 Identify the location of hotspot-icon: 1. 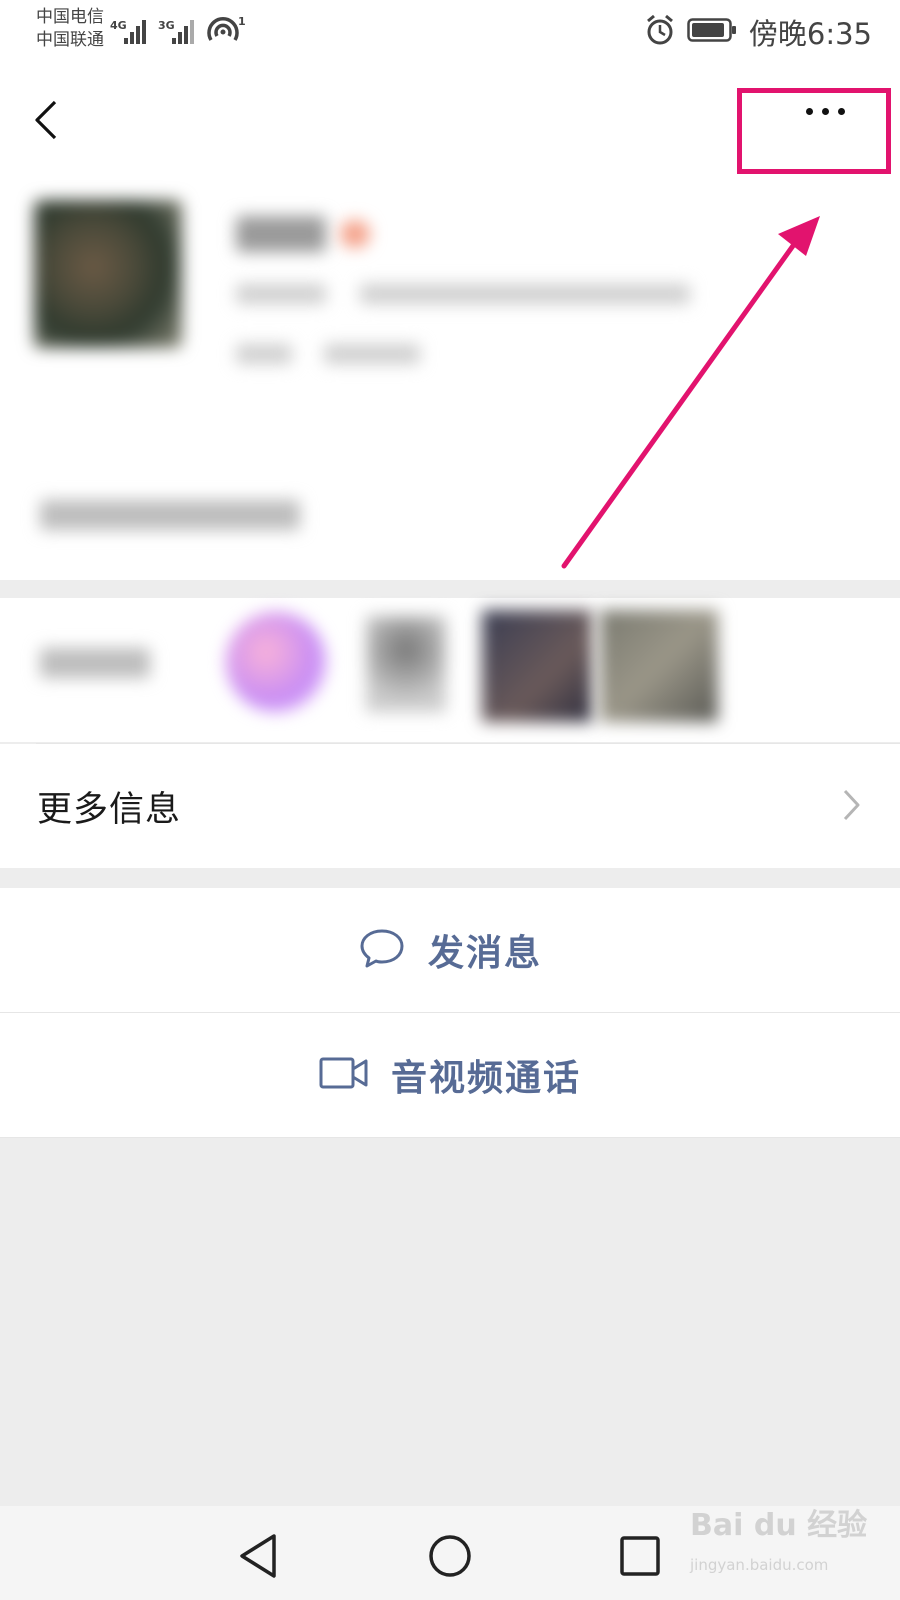
(226, 30).